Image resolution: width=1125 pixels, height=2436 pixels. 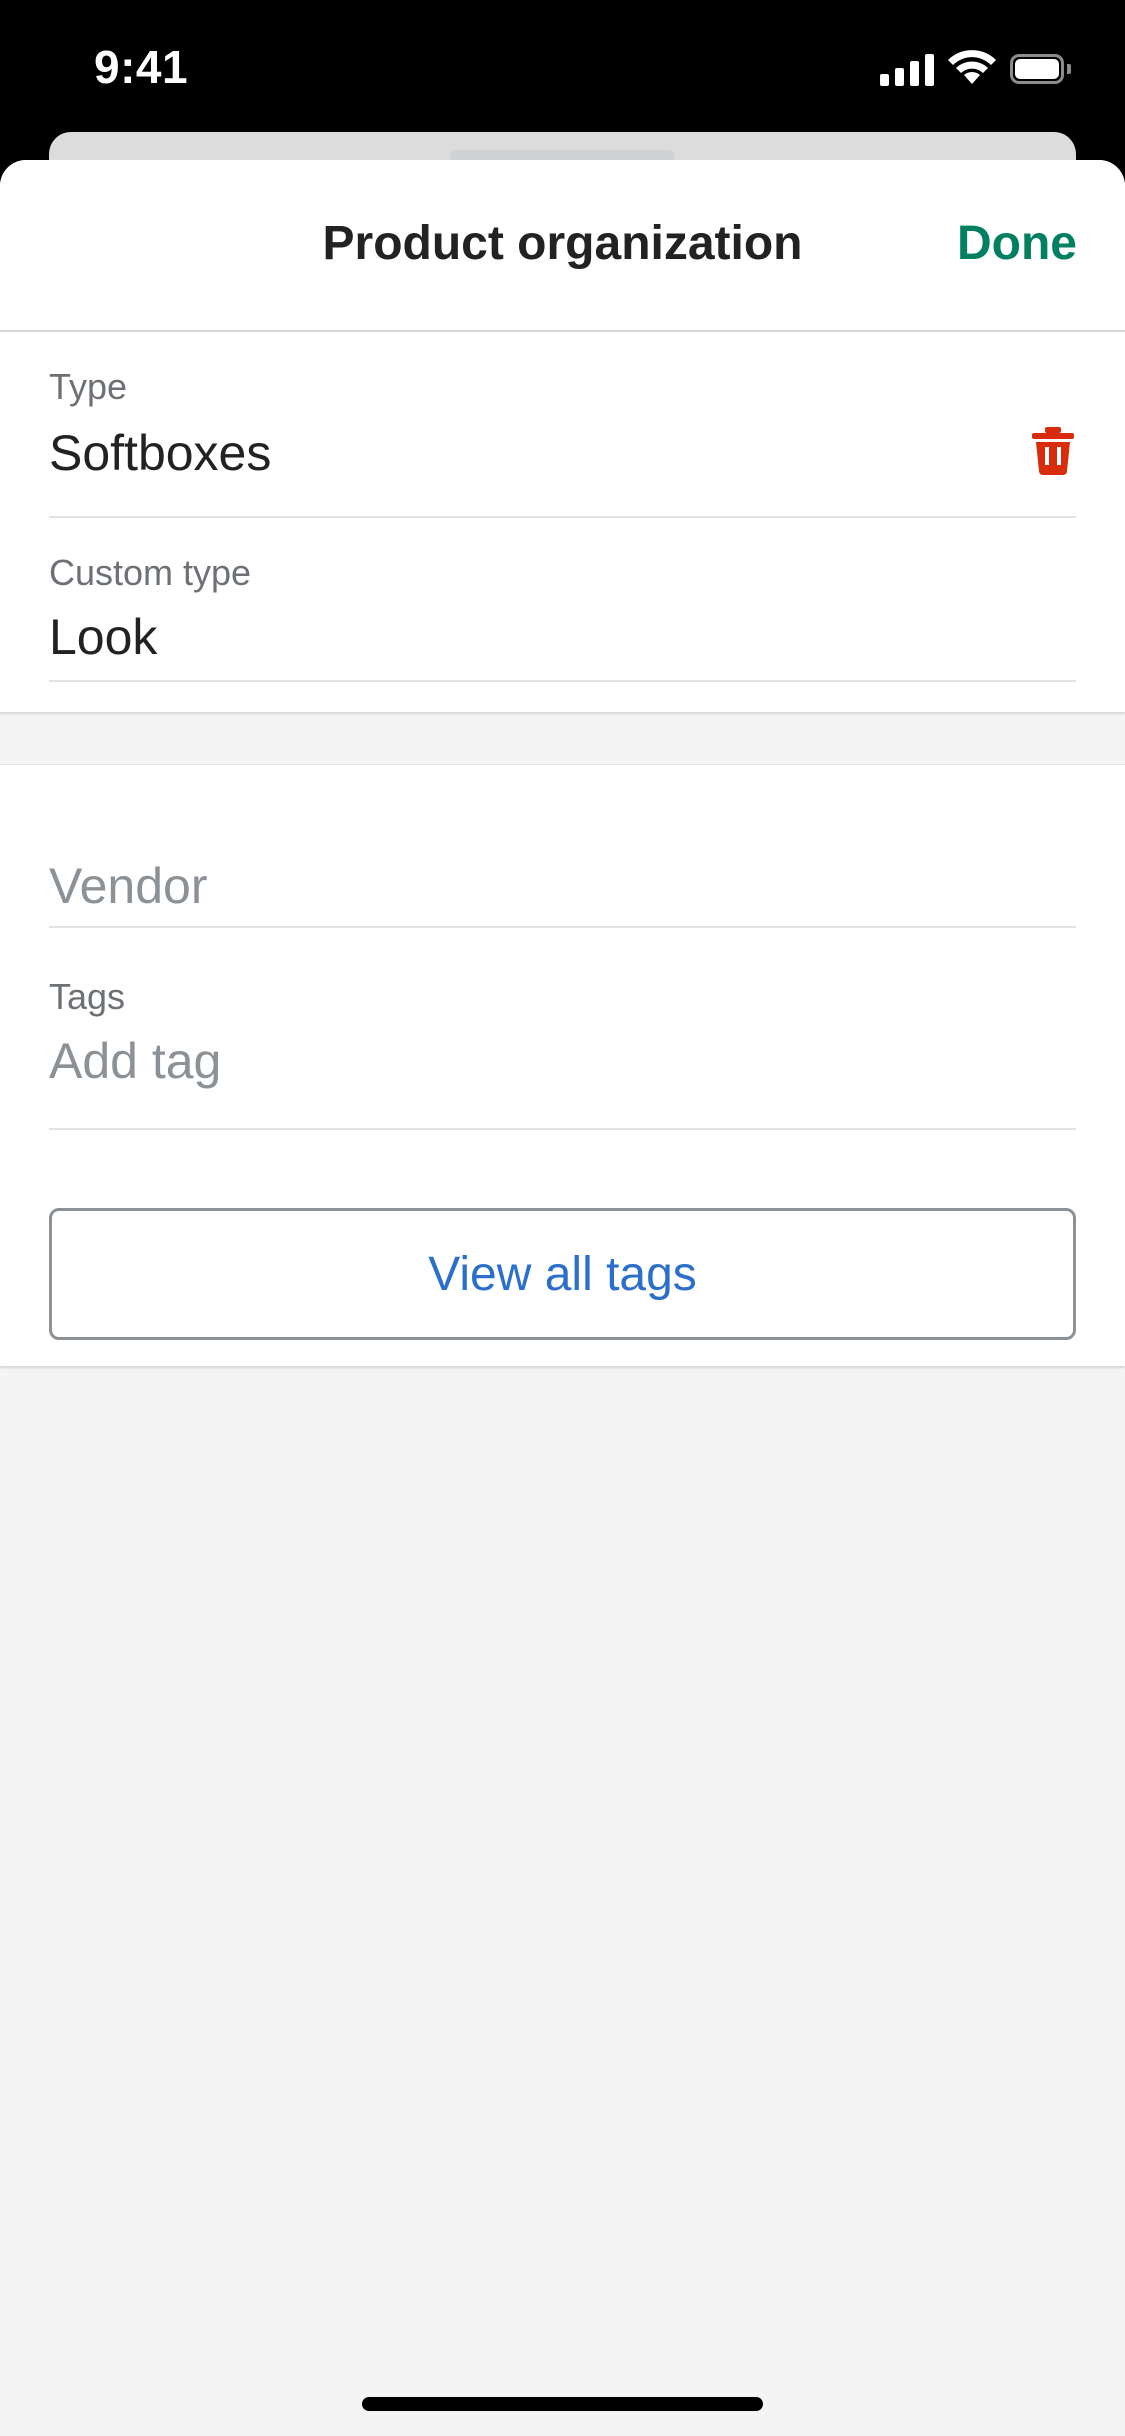 I want to click on custom-type-value: Look, so click(x=103, y=637).